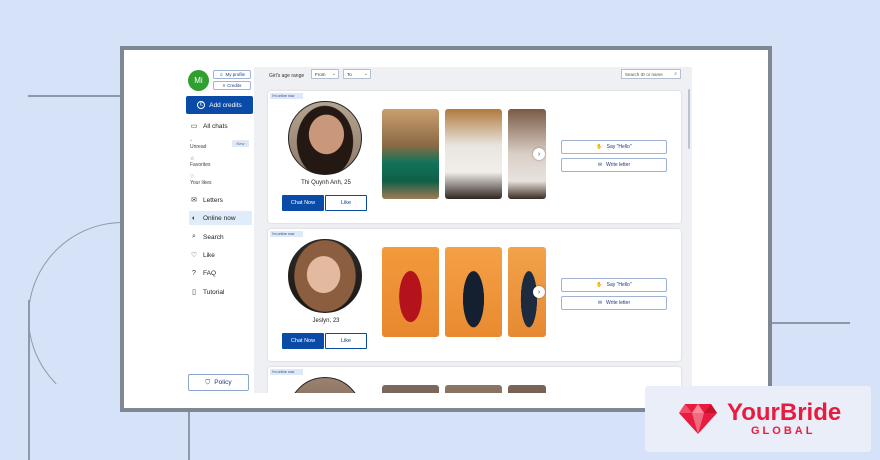  What do you see at coordinates (210, 273) in the screenshot?
I see `sidebar-item-label: FAQ` at bounding box center [210, 273].